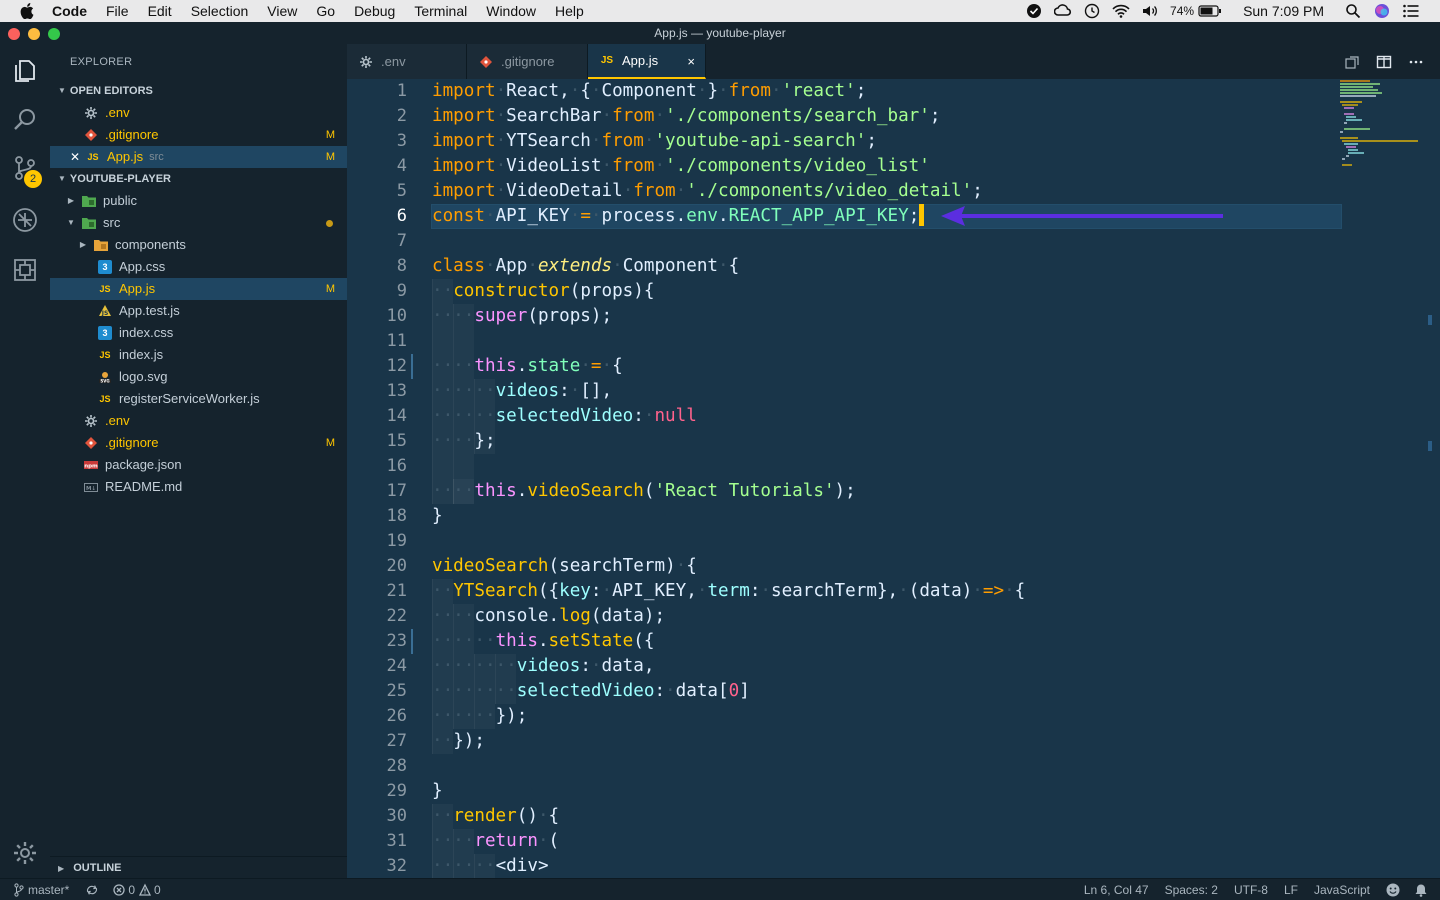 The height and width of the screenshot is (900, 1440). Describe the element at coordinates (647, 61) in the screenshot. I see `tab-appjs: JS App.js ×` at that location.